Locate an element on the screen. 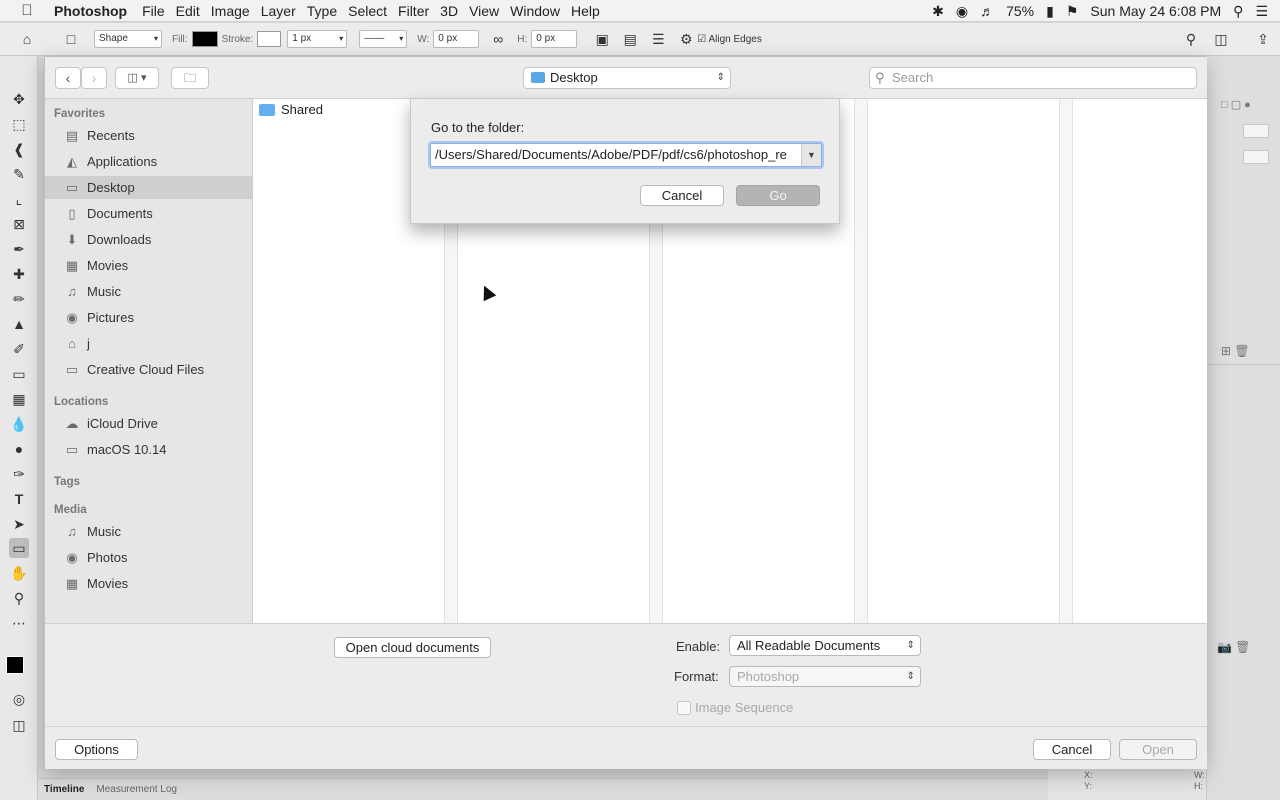  stroke-width-field: 1 px ▾ is located at coordinates (317, 39).